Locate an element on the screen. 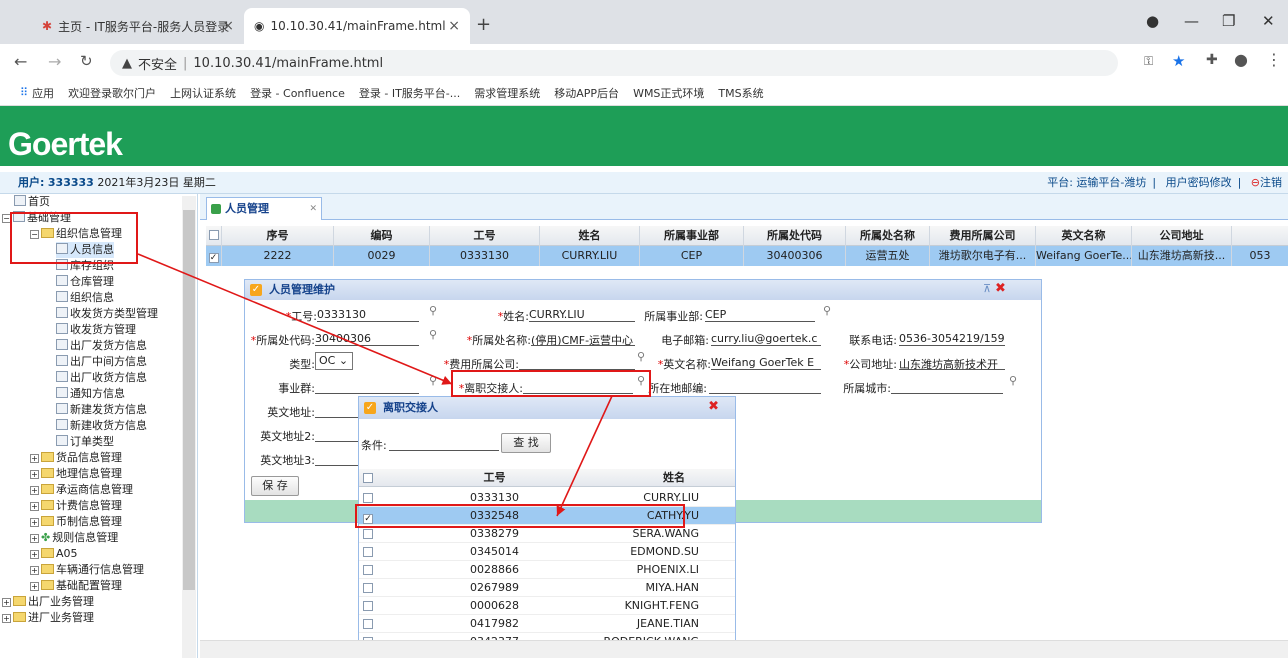 The height and width of the screenshot is (658, 1288). arrow-tree-to-field is located at coordinates (295, 319).